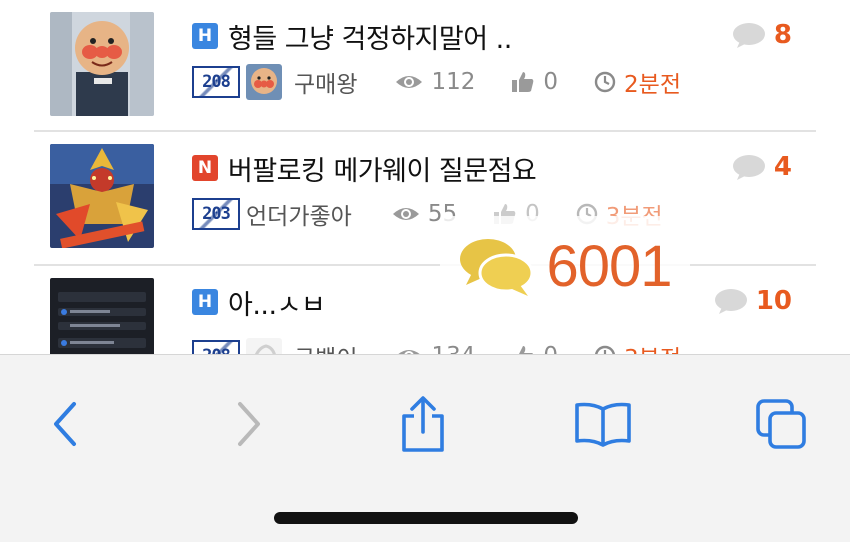  I want to click on tabs-icon, so click(781, 424).